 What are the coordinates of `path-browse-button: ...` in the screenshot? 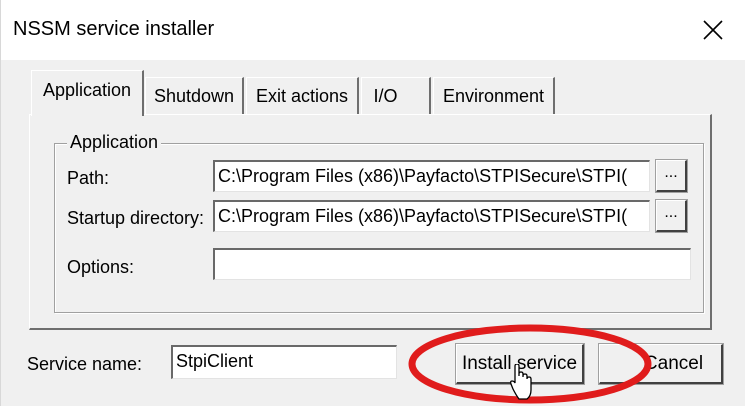 It's located at (671, 176).